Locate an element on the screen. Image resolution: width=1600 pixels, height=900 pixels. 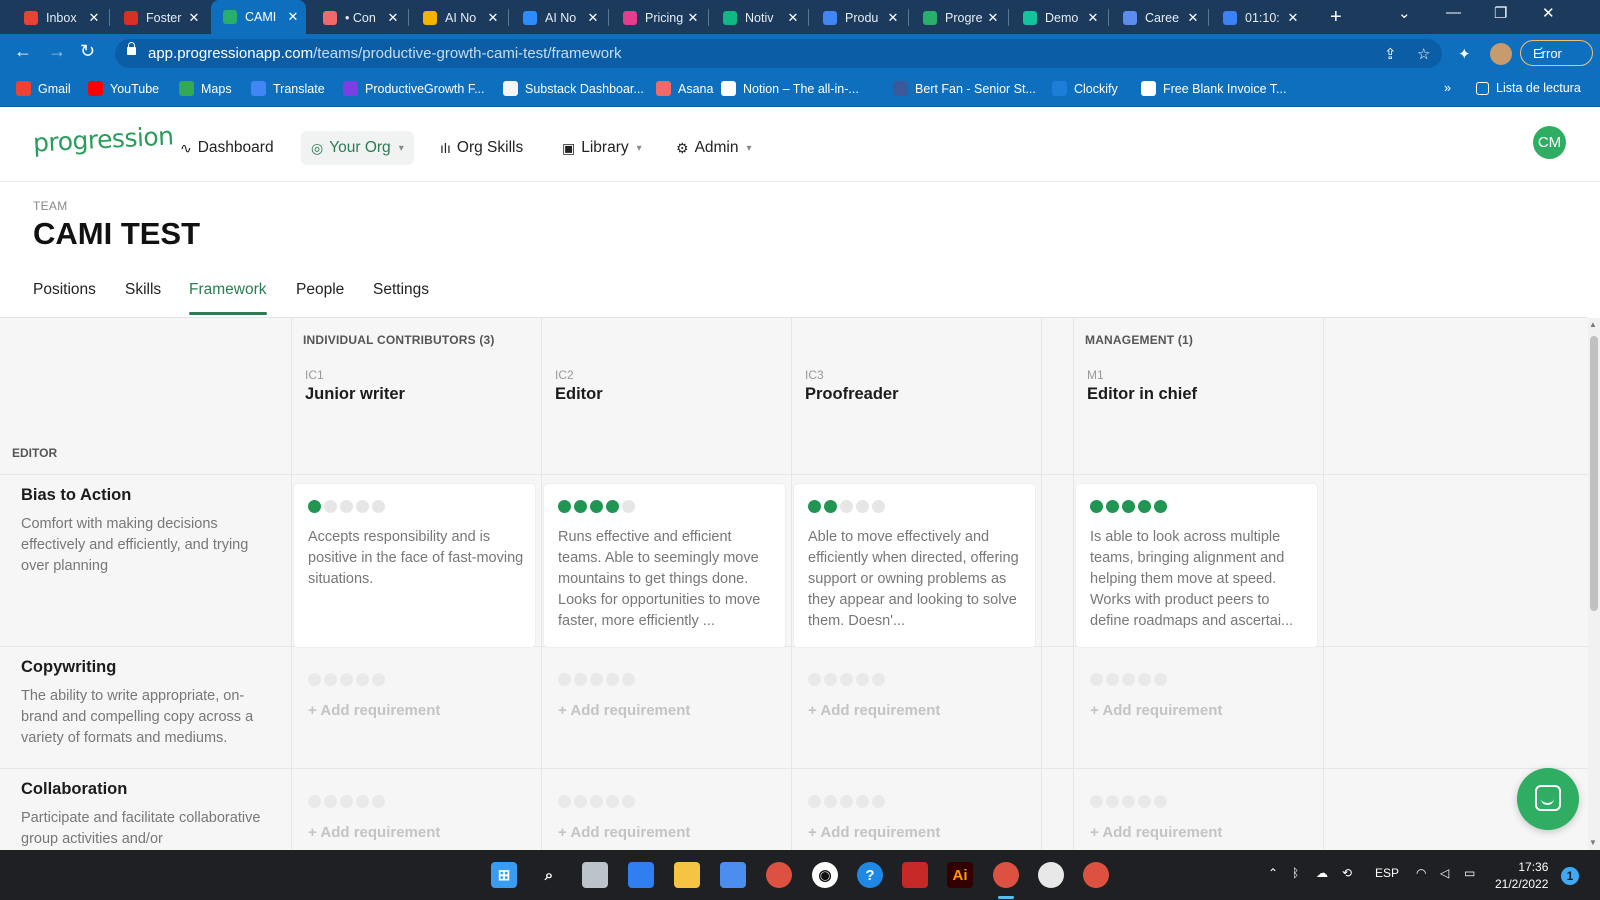
github-icon: ◉ is located at coordinates (825, 875).